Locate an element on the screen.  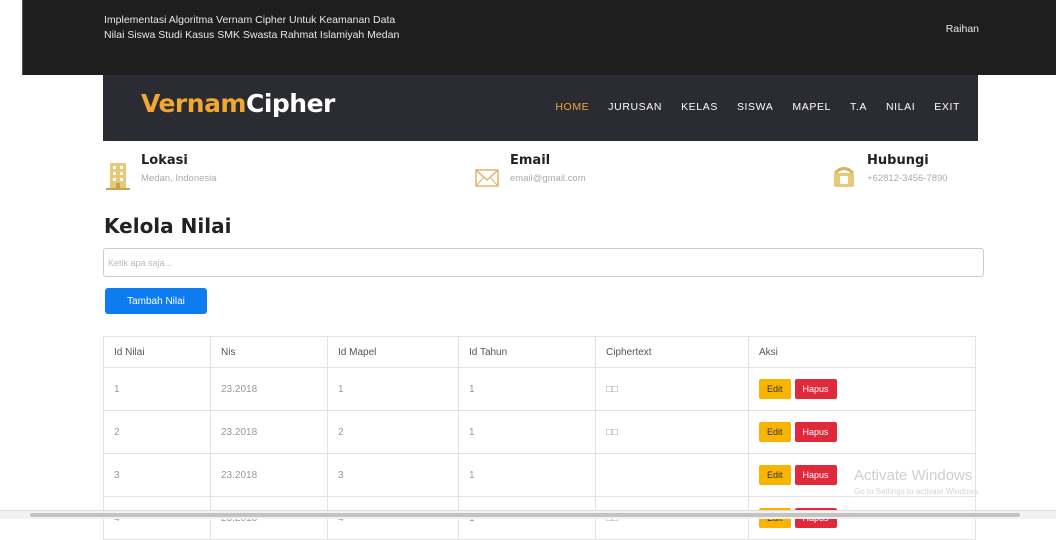
col-nis: Nis is located at coordinates (269, 352).